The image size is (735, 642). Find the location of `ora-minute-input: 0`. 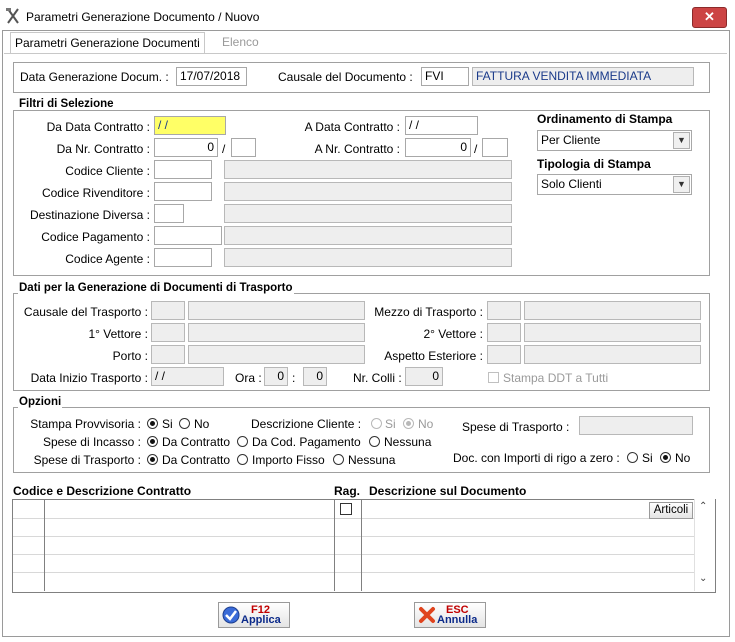

ora-minute-input: 0 is located at coordinates (315, 376).